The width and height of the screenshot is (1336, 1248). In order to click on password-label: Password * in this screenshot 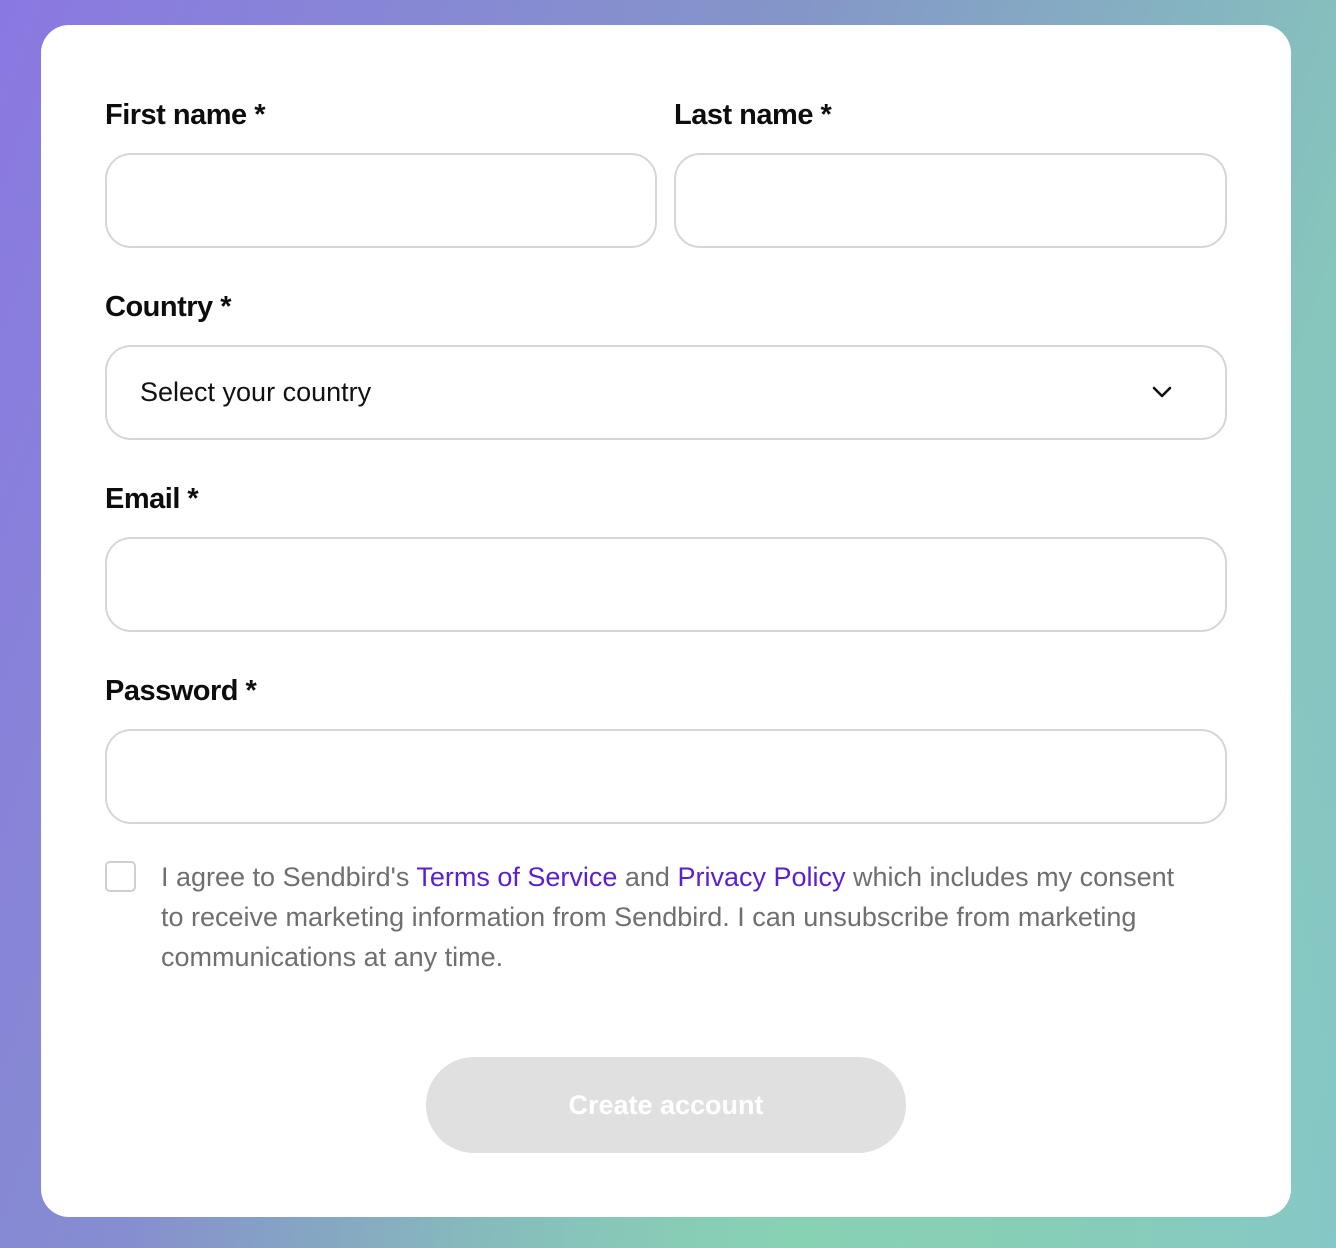, I will do `click(181, 691)`.